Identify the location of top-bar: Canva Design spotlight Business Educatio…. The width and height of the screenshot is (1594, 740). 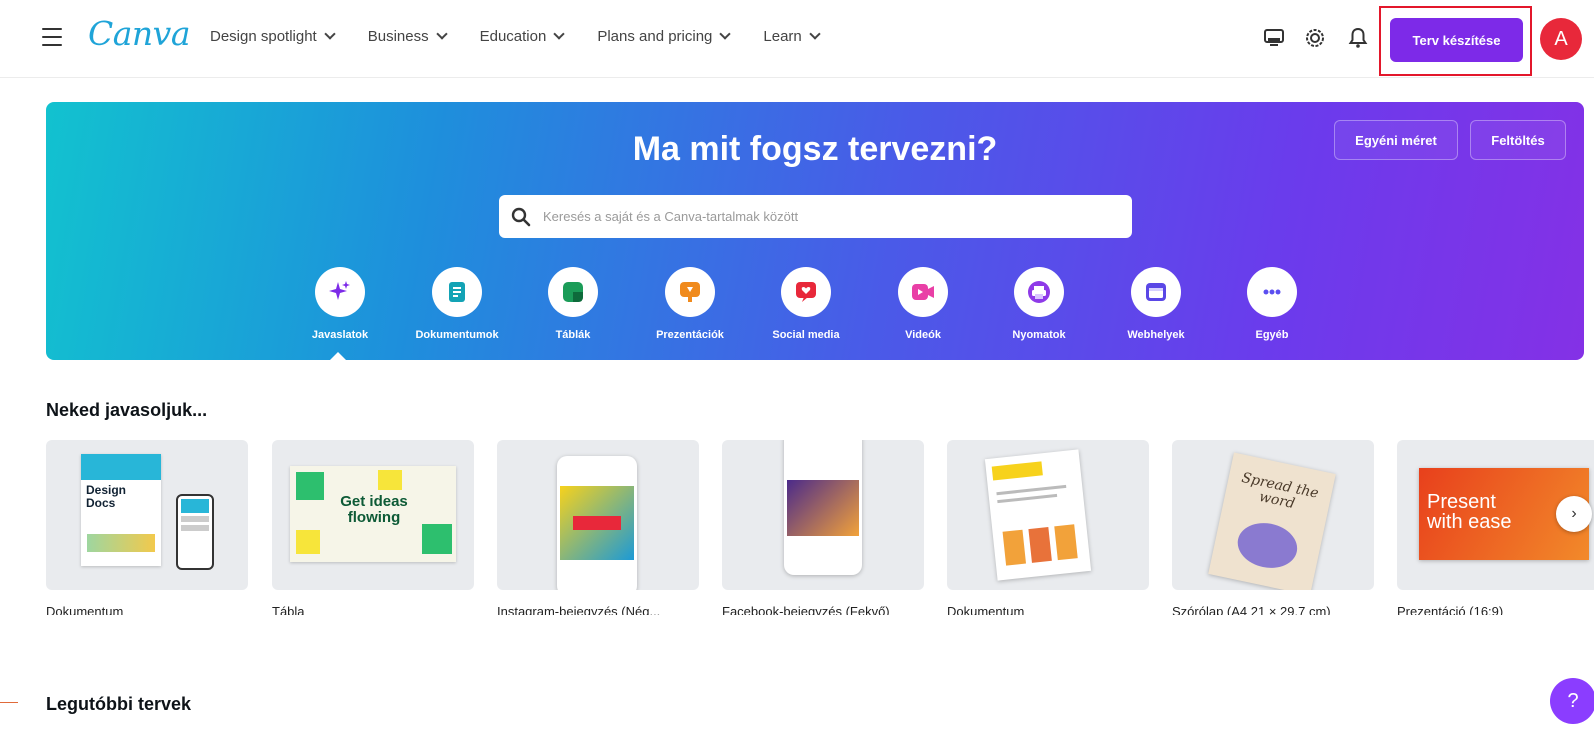
(797, 39).